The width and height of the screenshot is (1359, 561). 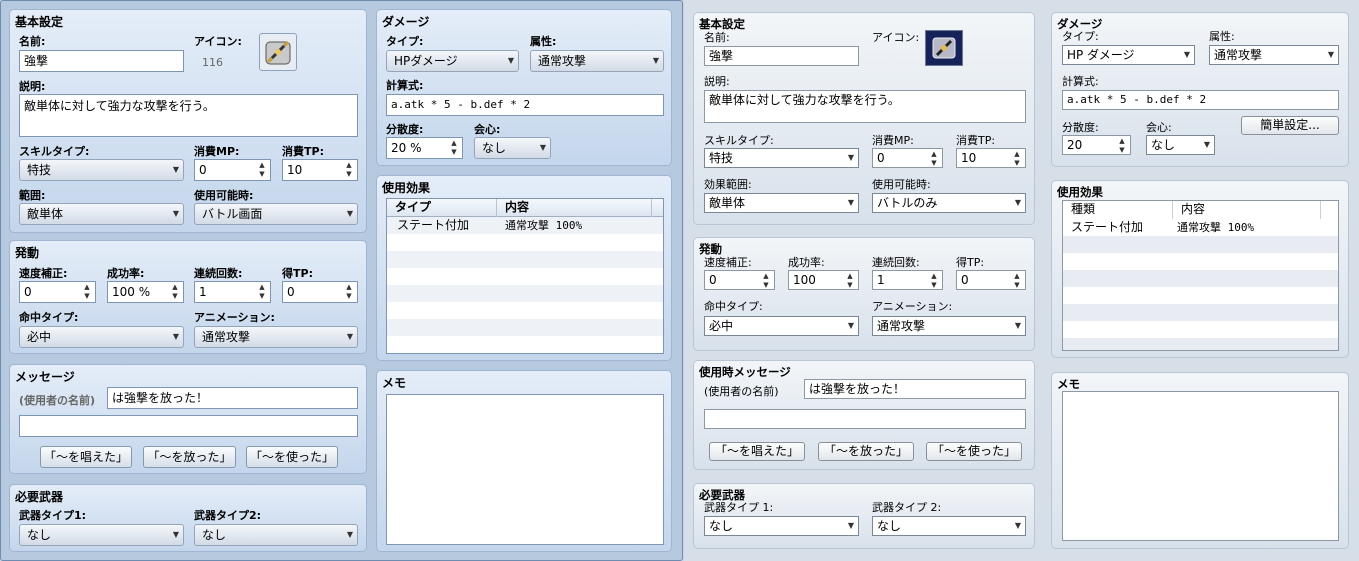 I want to click on tp-gain-label: 得TP:, so click(x=297, y=273).